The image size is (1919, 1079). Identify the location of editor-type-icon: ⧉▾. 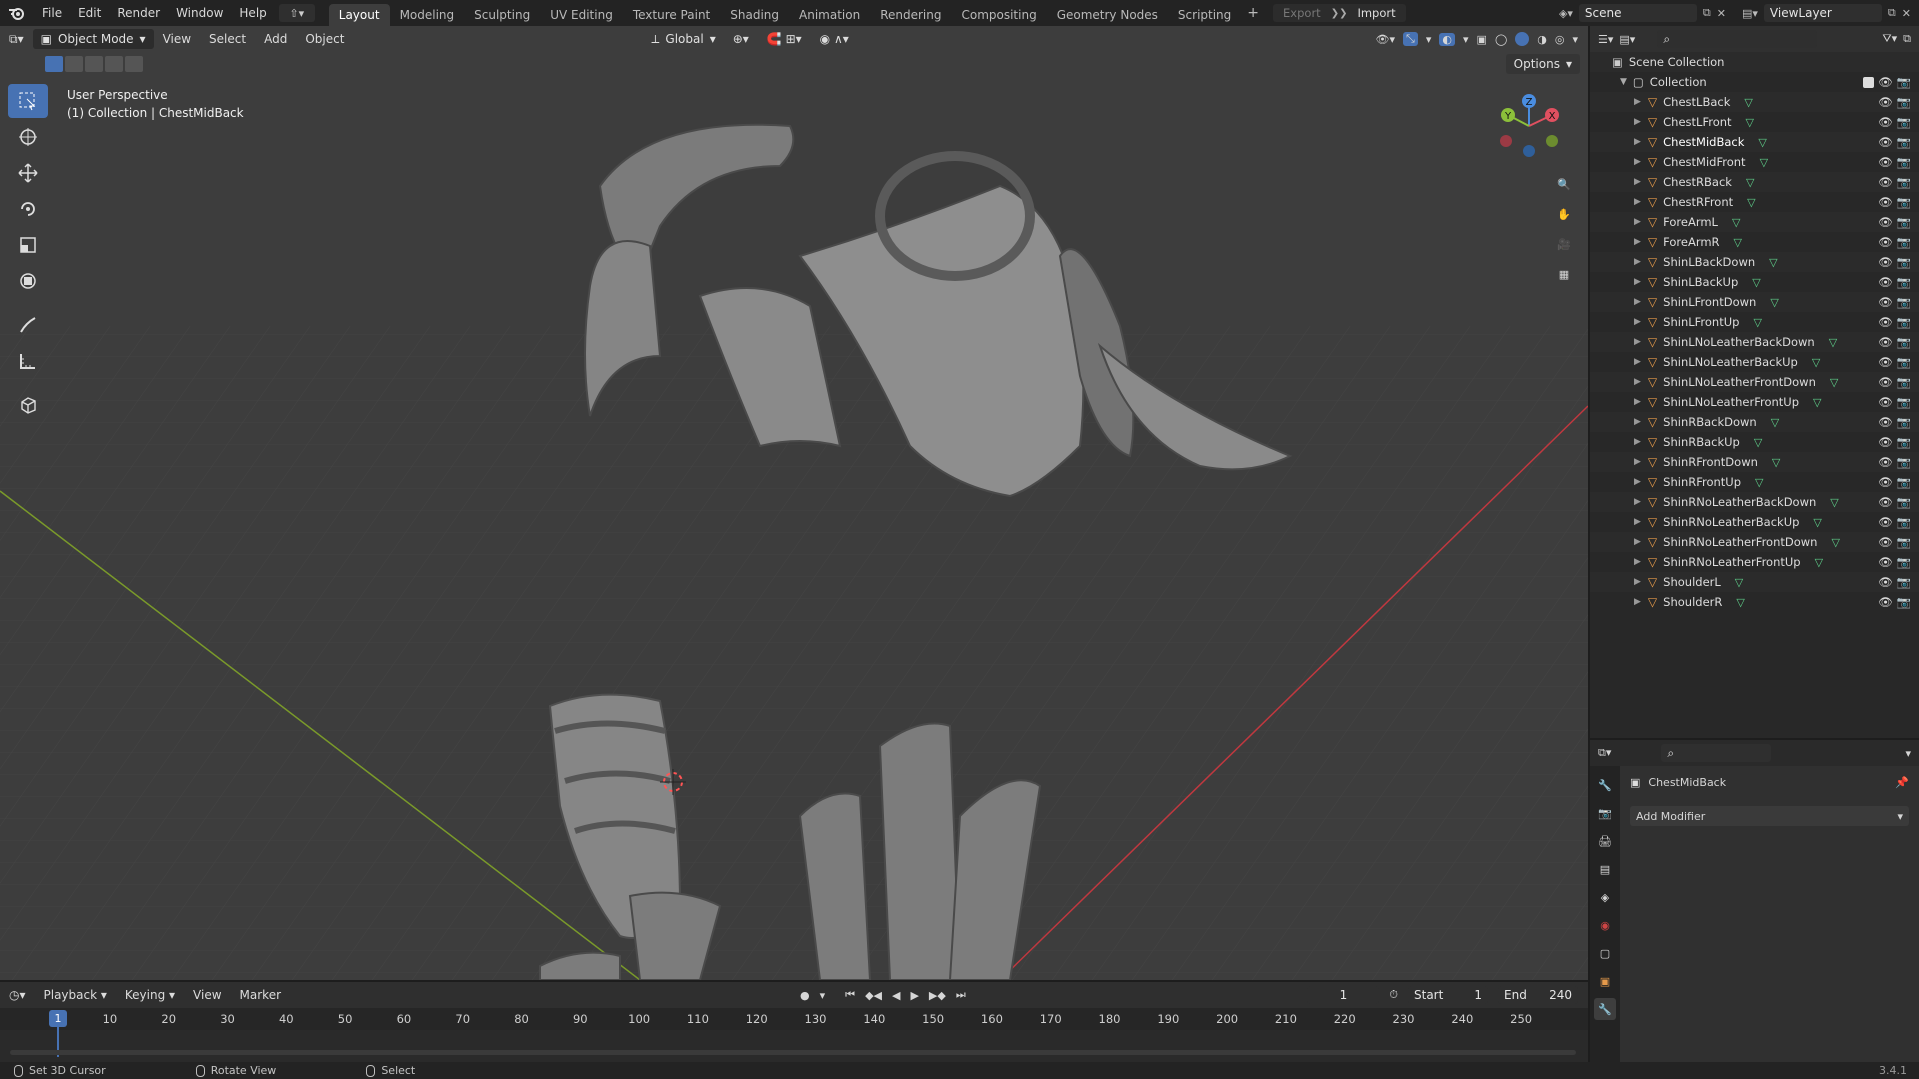
(1604, 753).